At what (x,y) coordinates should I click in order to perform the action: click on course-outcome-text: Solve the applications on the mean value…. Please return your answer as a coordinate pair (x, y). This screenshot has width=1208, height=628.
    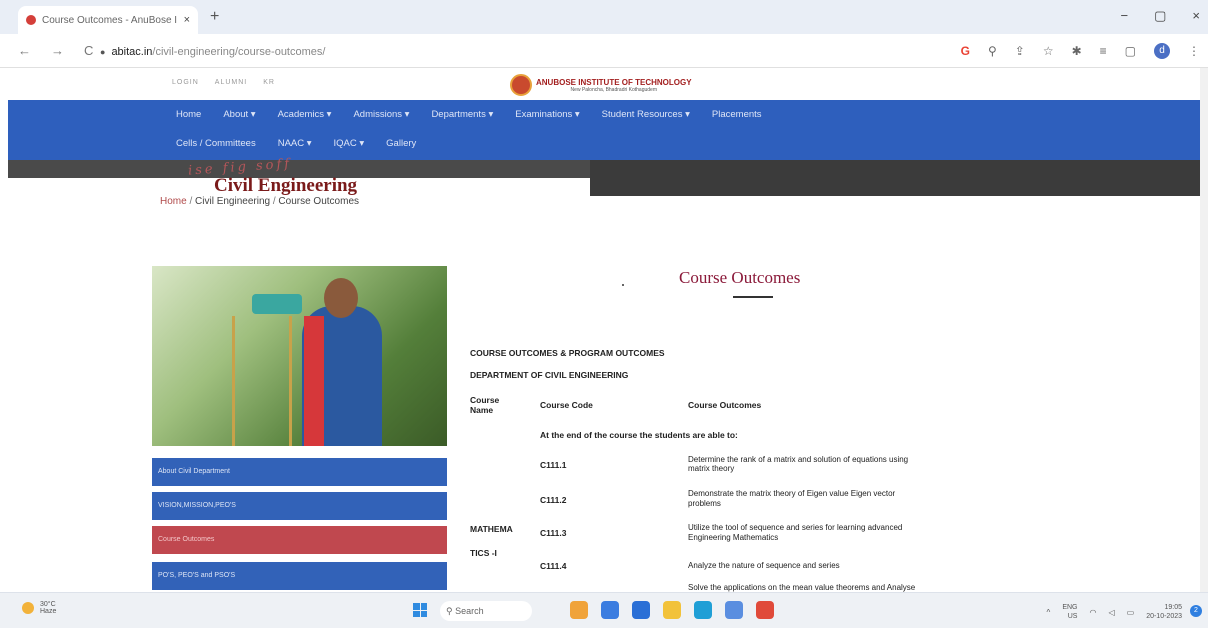
    Looking at the image, I should click on (802, 587).